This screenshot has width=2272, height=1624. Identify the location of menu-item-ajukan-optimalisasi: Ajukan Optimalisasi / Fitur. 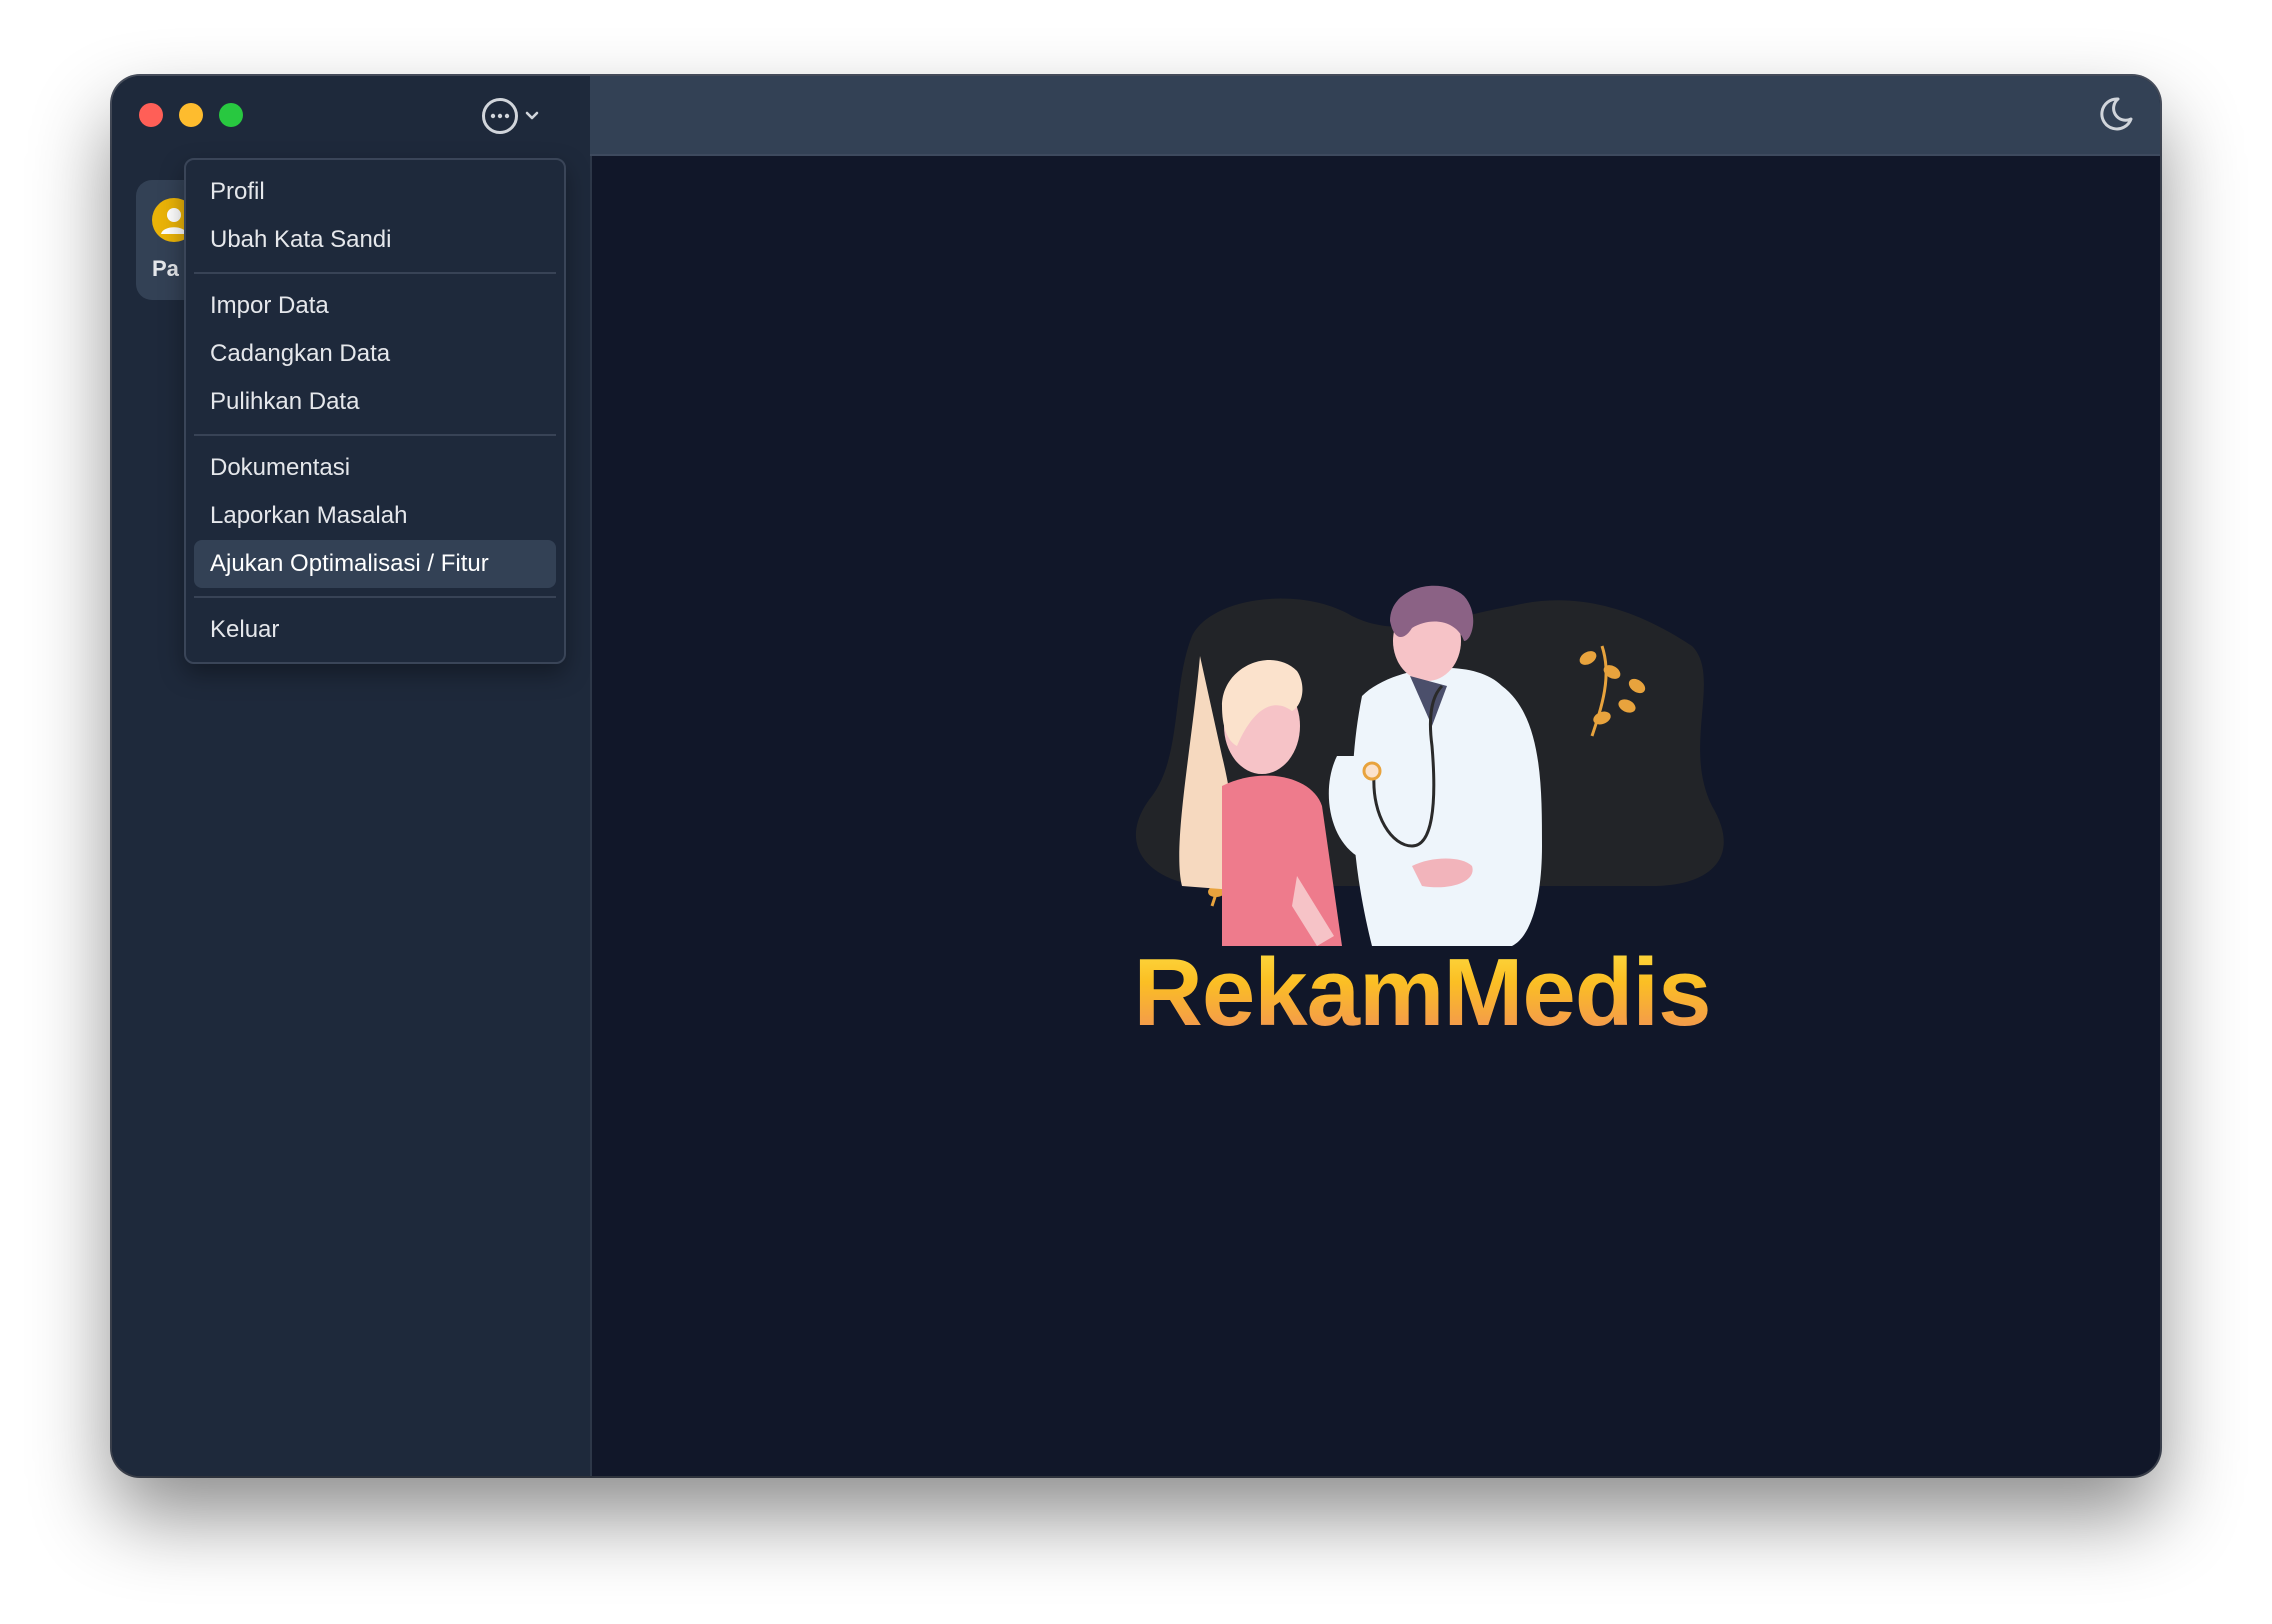
(375, 564).